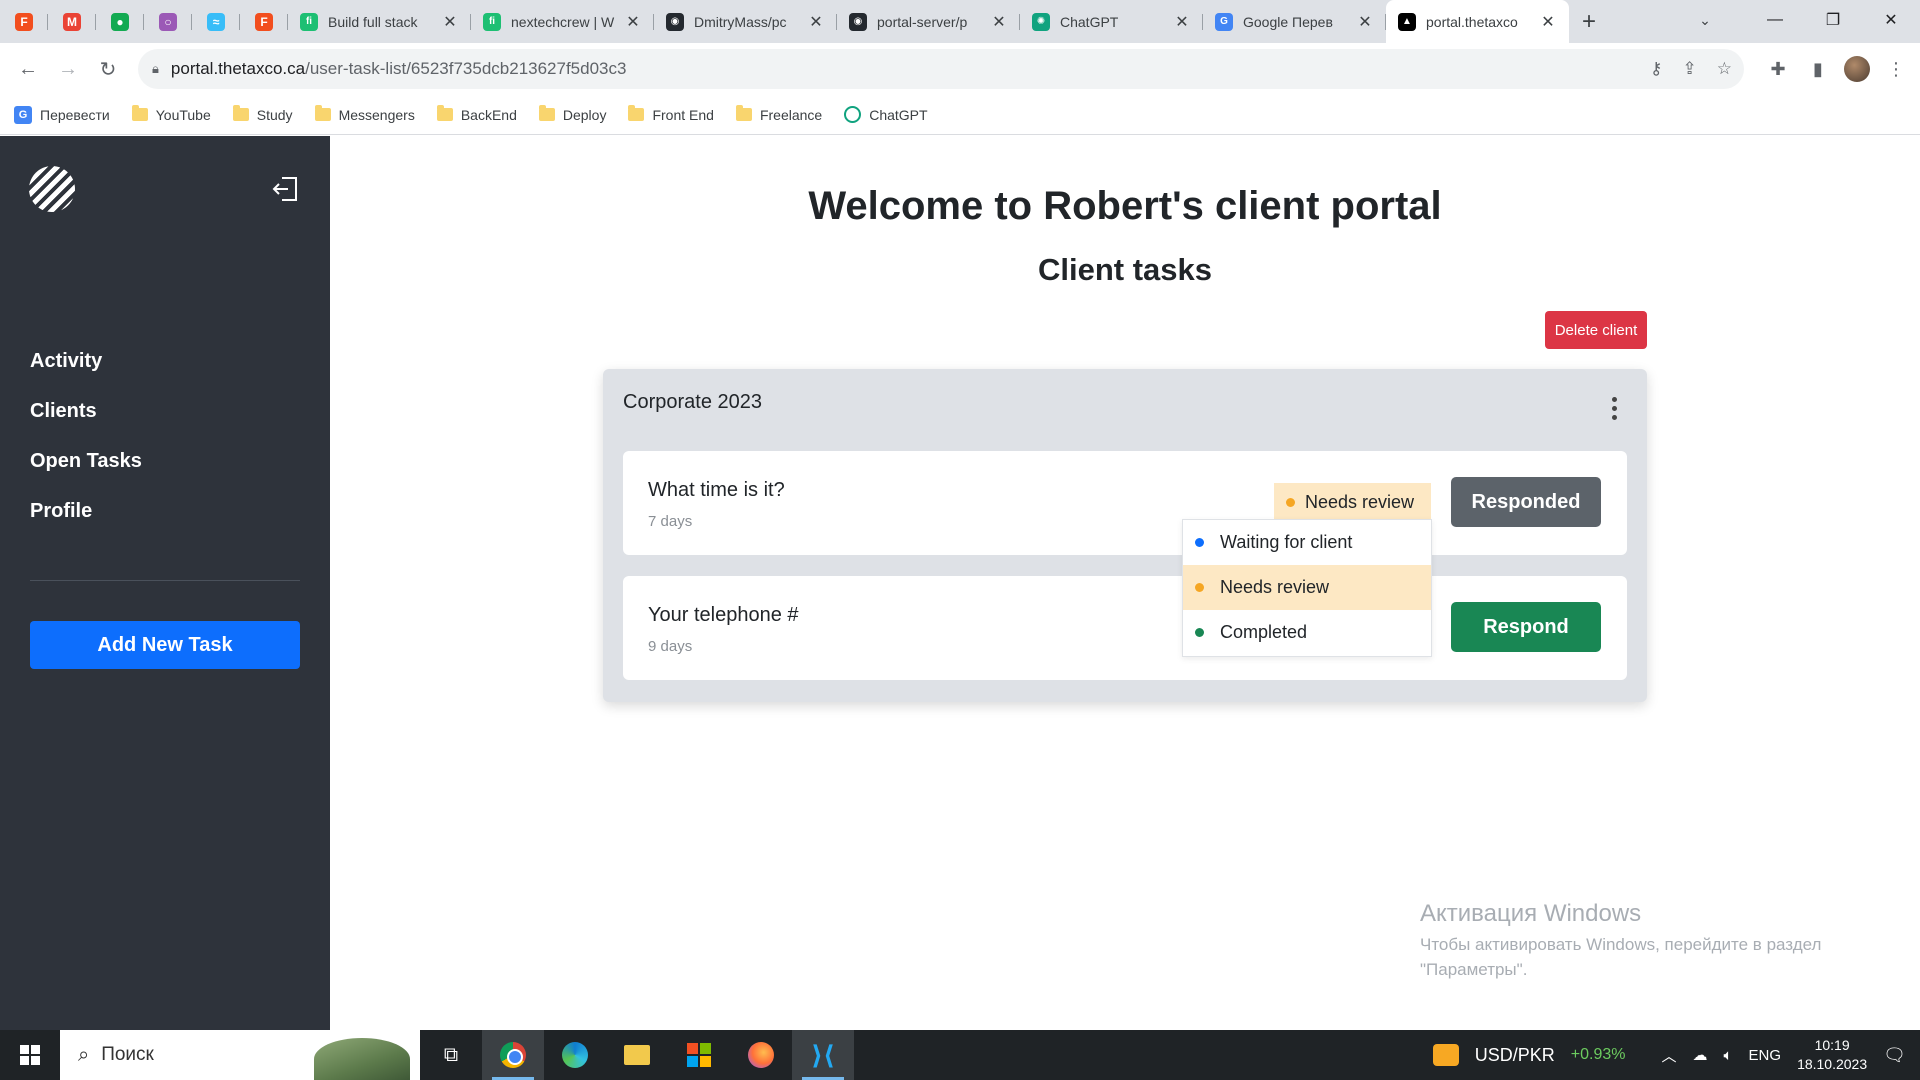 This screenshot has height=1080, width=1920. What do you see at coordinates (1474, 969) in the screenshot?
I see `watermark-line: "Параметры".` at bounding box center [1474, 969].